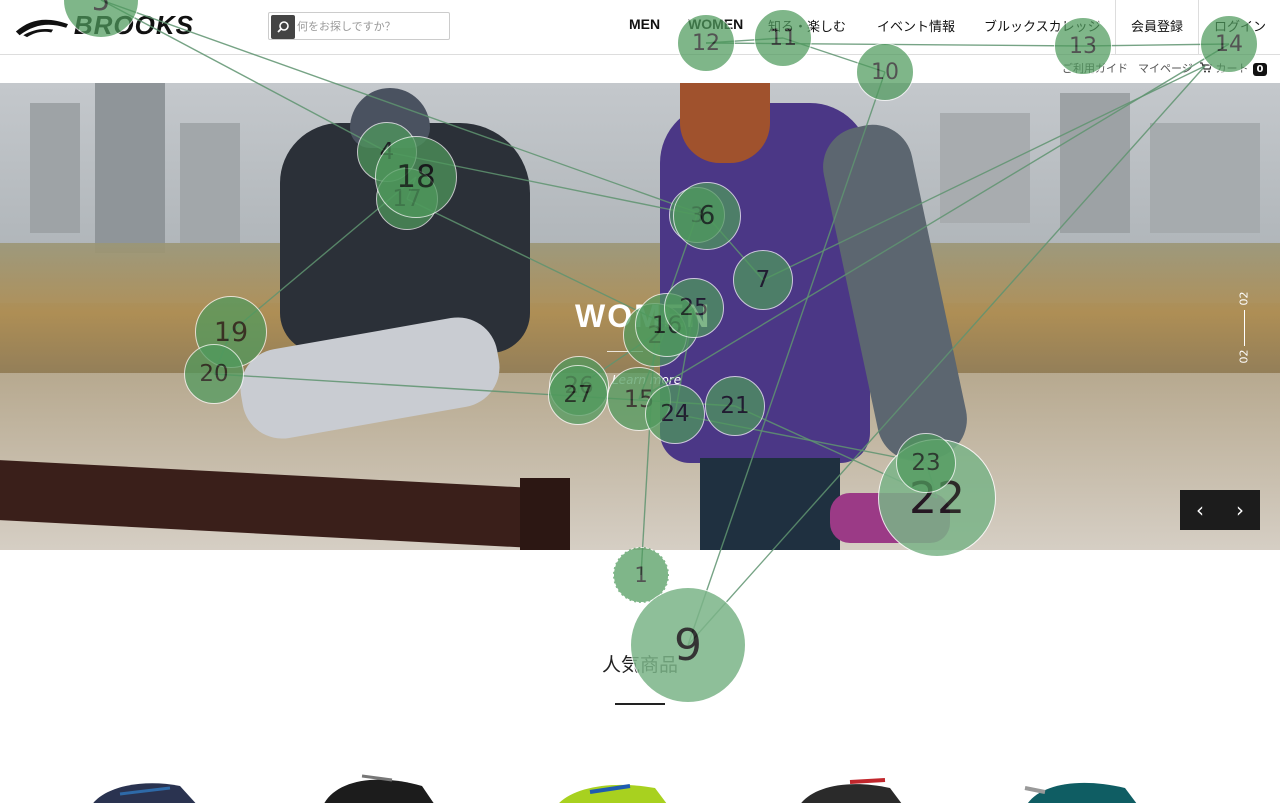 The height and width of the screenshot is (803, 1280). I want to click on mypage-link: マイページ, so click(1165, 68).